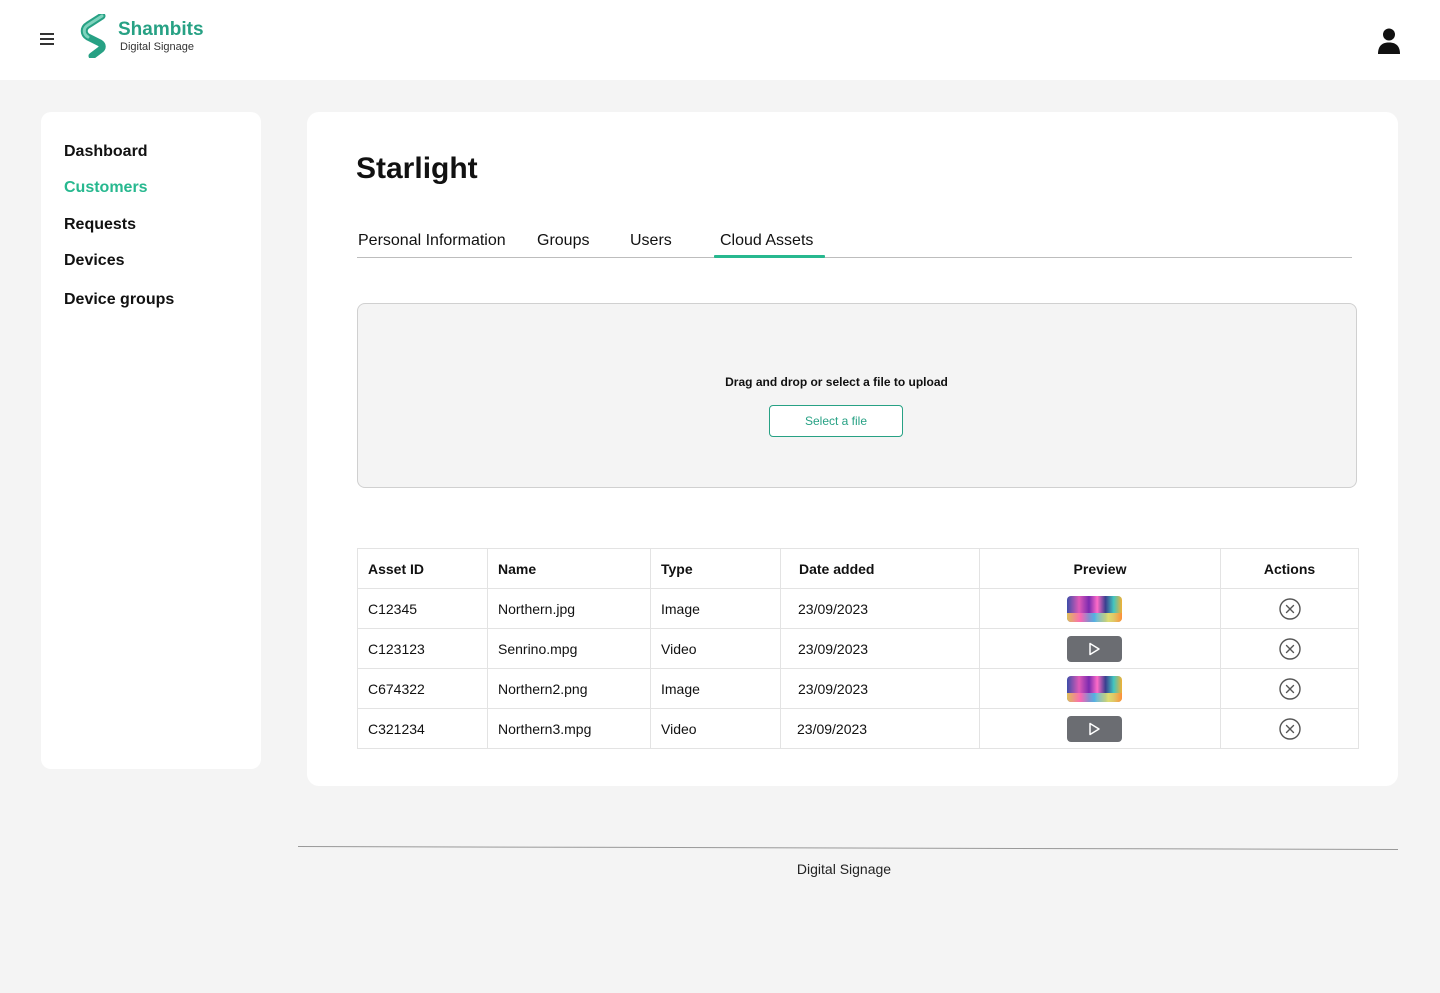  Describe the element at coordinates (422, 648) in the screenshot. I see `asset-id-cell: C123123` at that location.